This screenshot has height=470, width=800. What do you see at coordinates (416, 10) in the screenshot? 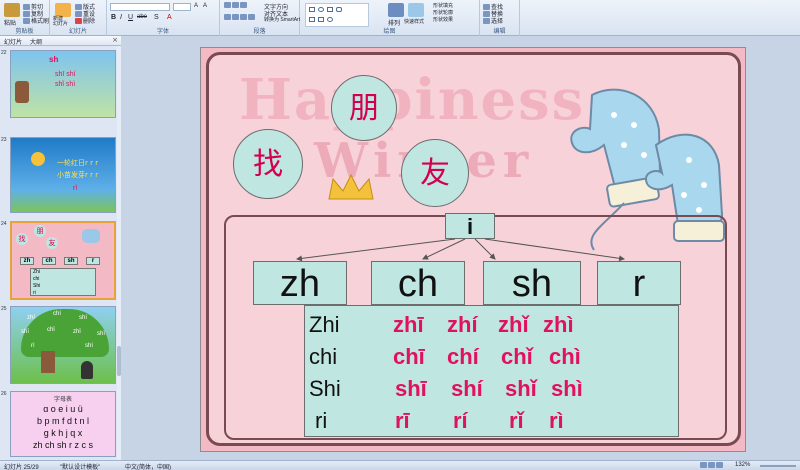
I see `quick-styles-icon` at bounding box center [416, 10].